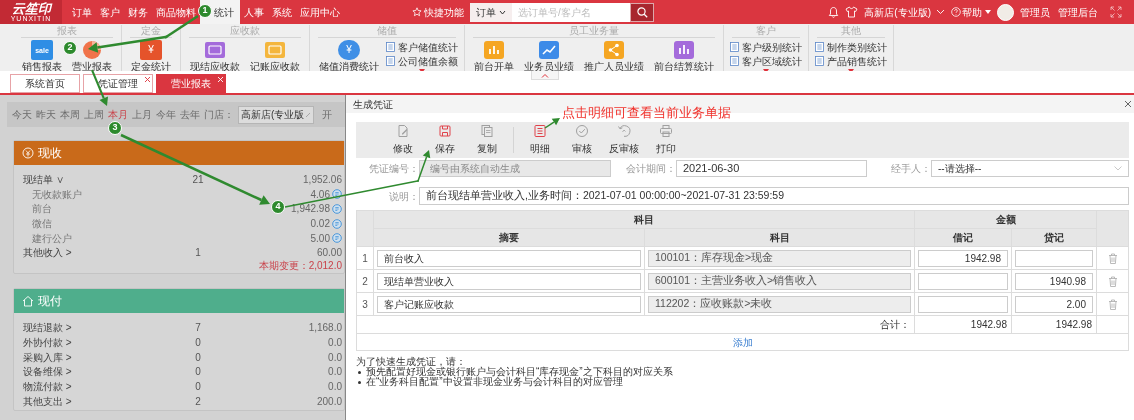 Image resolution: width=1134 pixels, height=420 pixels. Describe the element at coordinates (45, 83) in the screenshot. I see `tab: 系统首页` at that location.